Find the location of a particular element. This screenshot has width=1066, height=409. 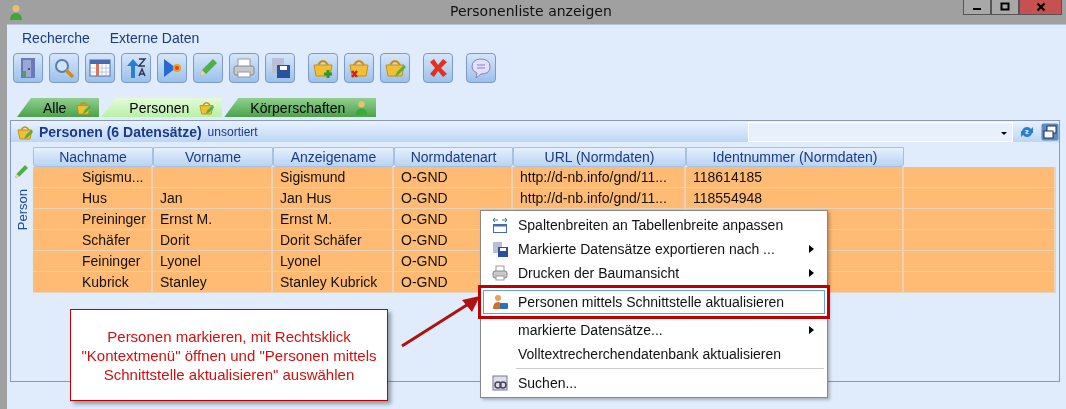

side-label: Person is located at coordinates (22, 210).